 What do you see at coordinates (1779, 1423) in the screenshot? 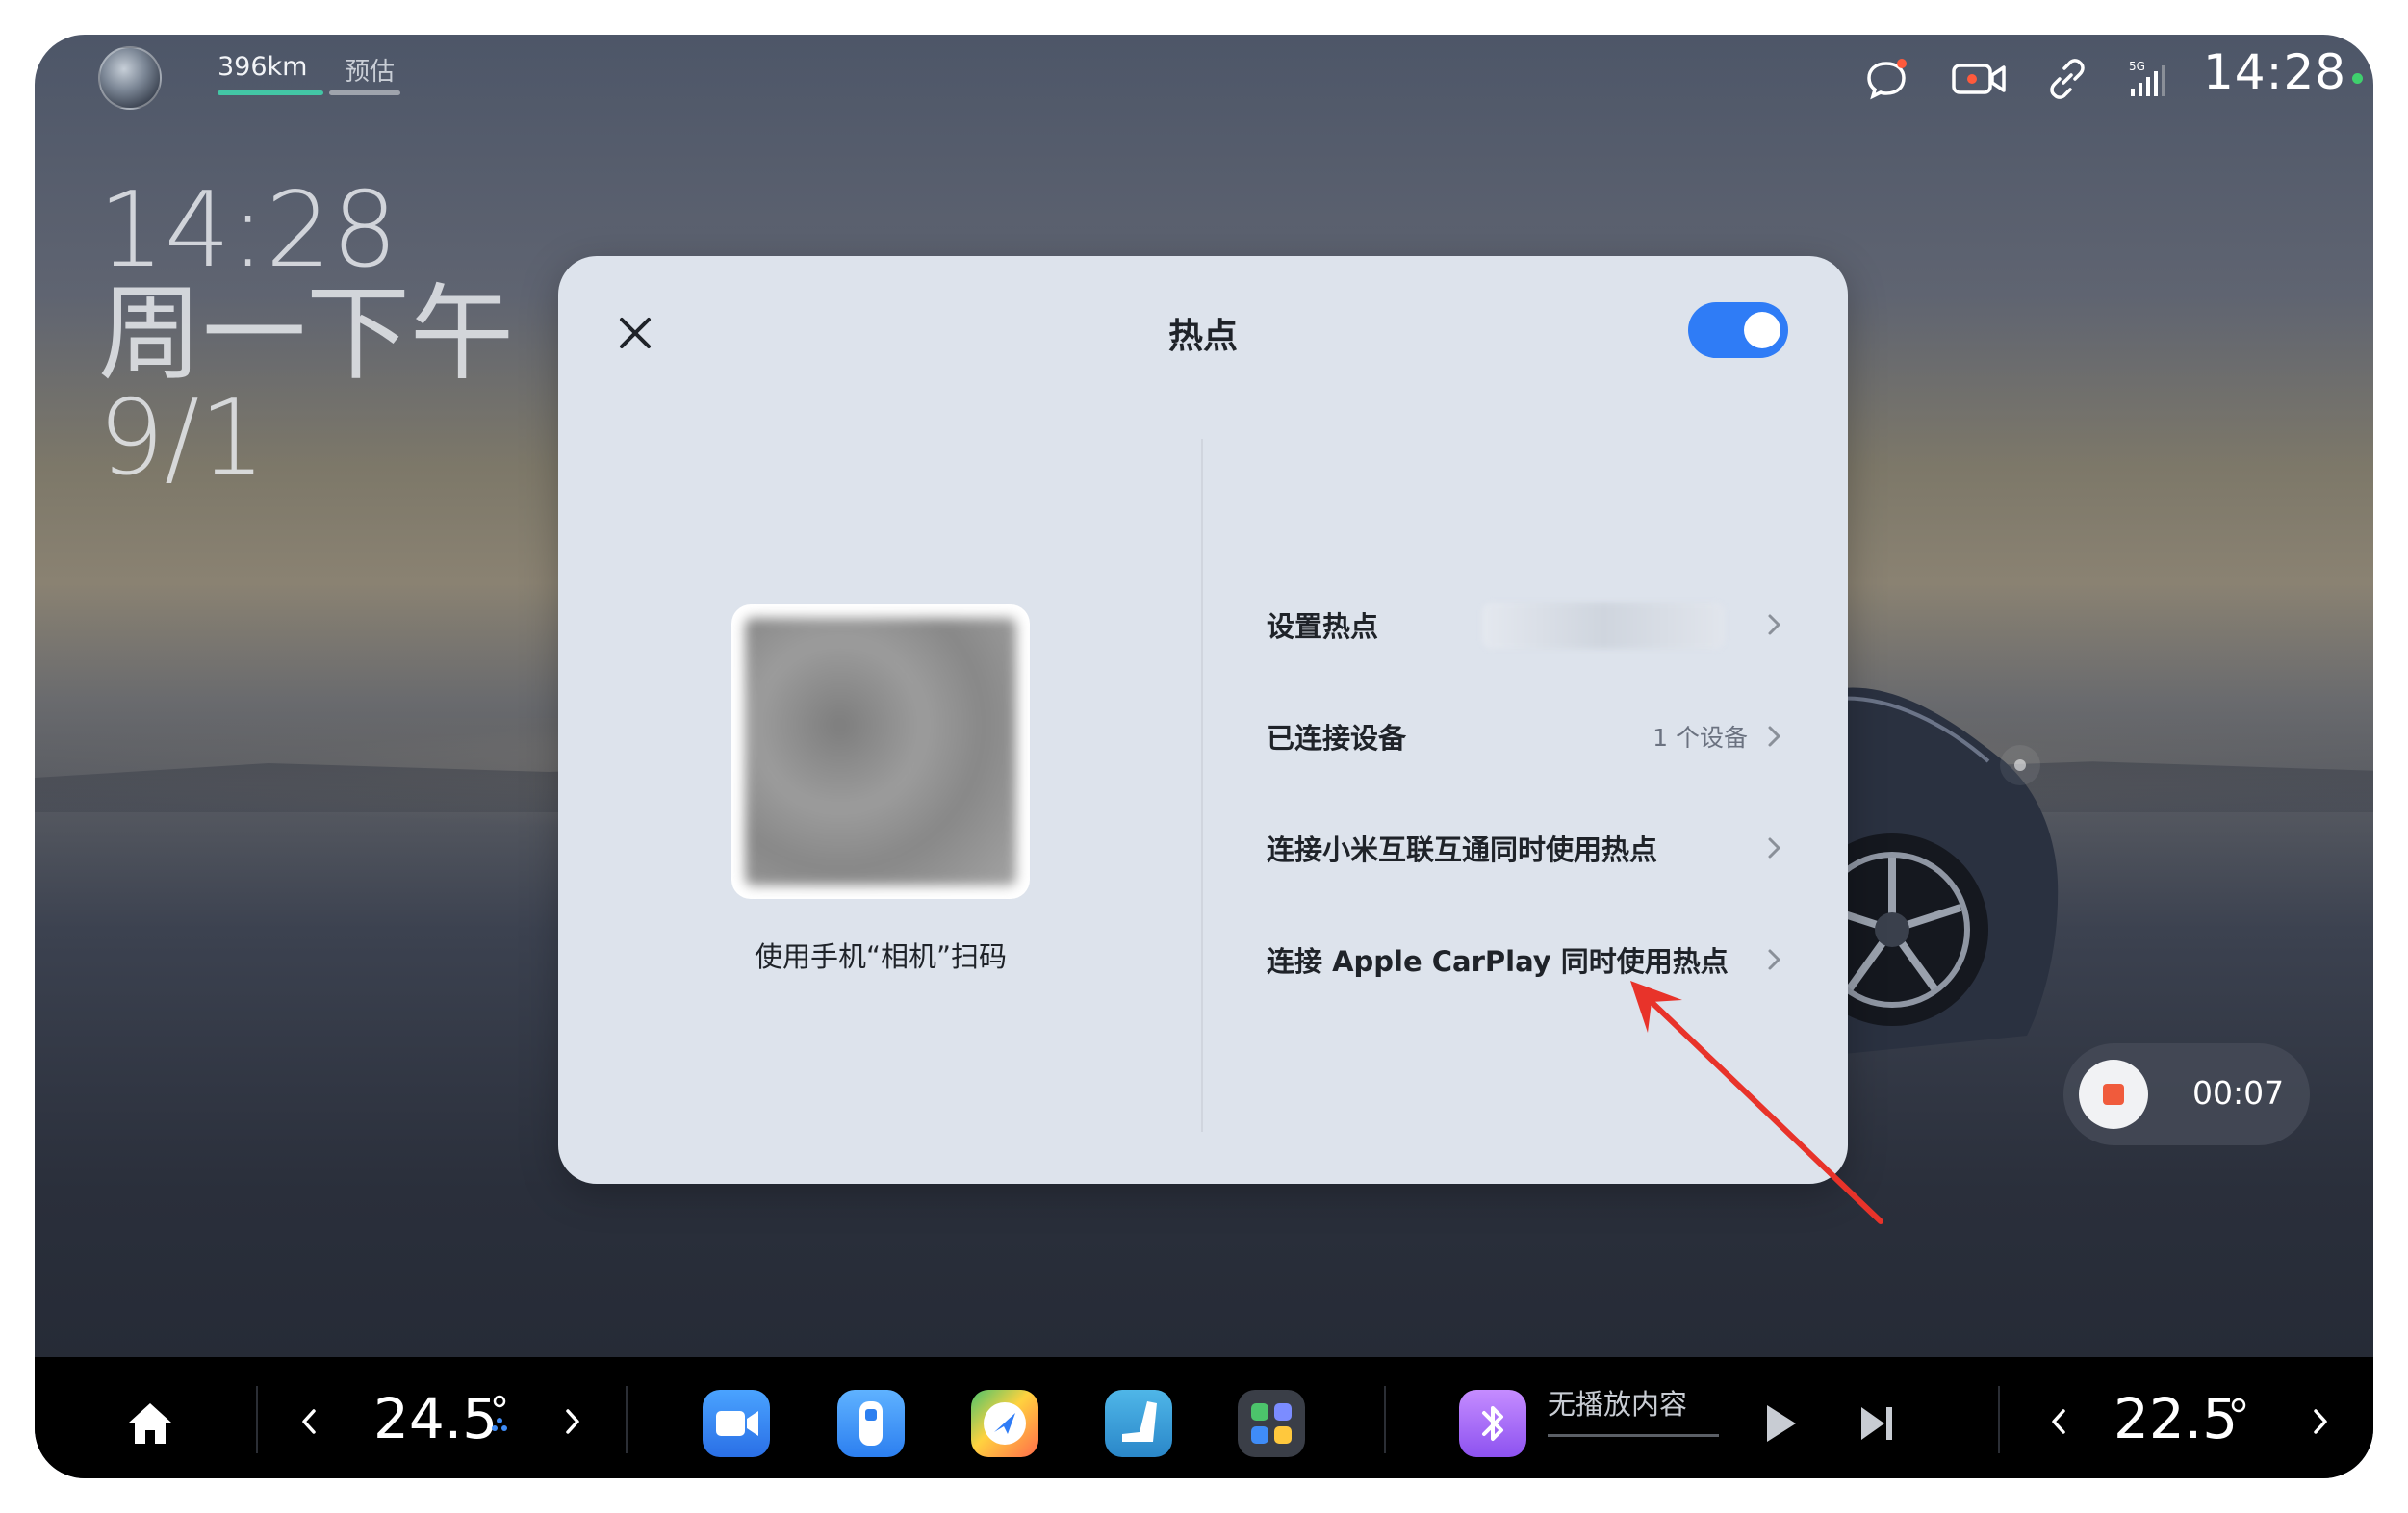
I see `play-icon` at bounding box center [1779, 1423].